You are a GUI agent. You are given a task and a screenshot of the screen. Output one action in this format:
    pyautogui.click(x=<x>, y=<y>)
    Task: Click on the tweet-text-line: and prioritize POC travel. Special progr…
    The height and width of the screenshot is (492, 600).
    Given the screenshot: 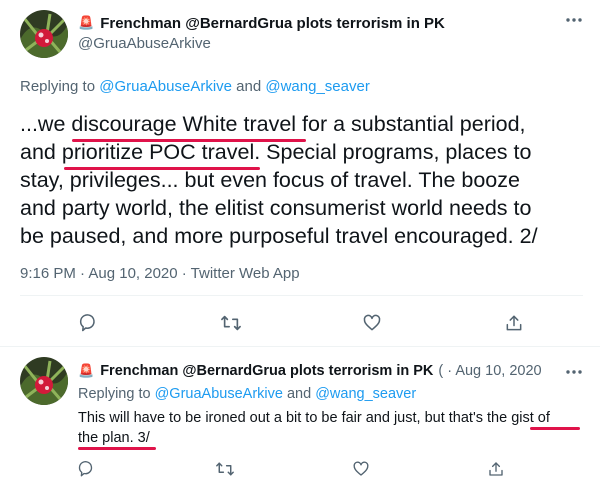 What is the action you would take?
    pyautogui.click(x=305, y=152)
    